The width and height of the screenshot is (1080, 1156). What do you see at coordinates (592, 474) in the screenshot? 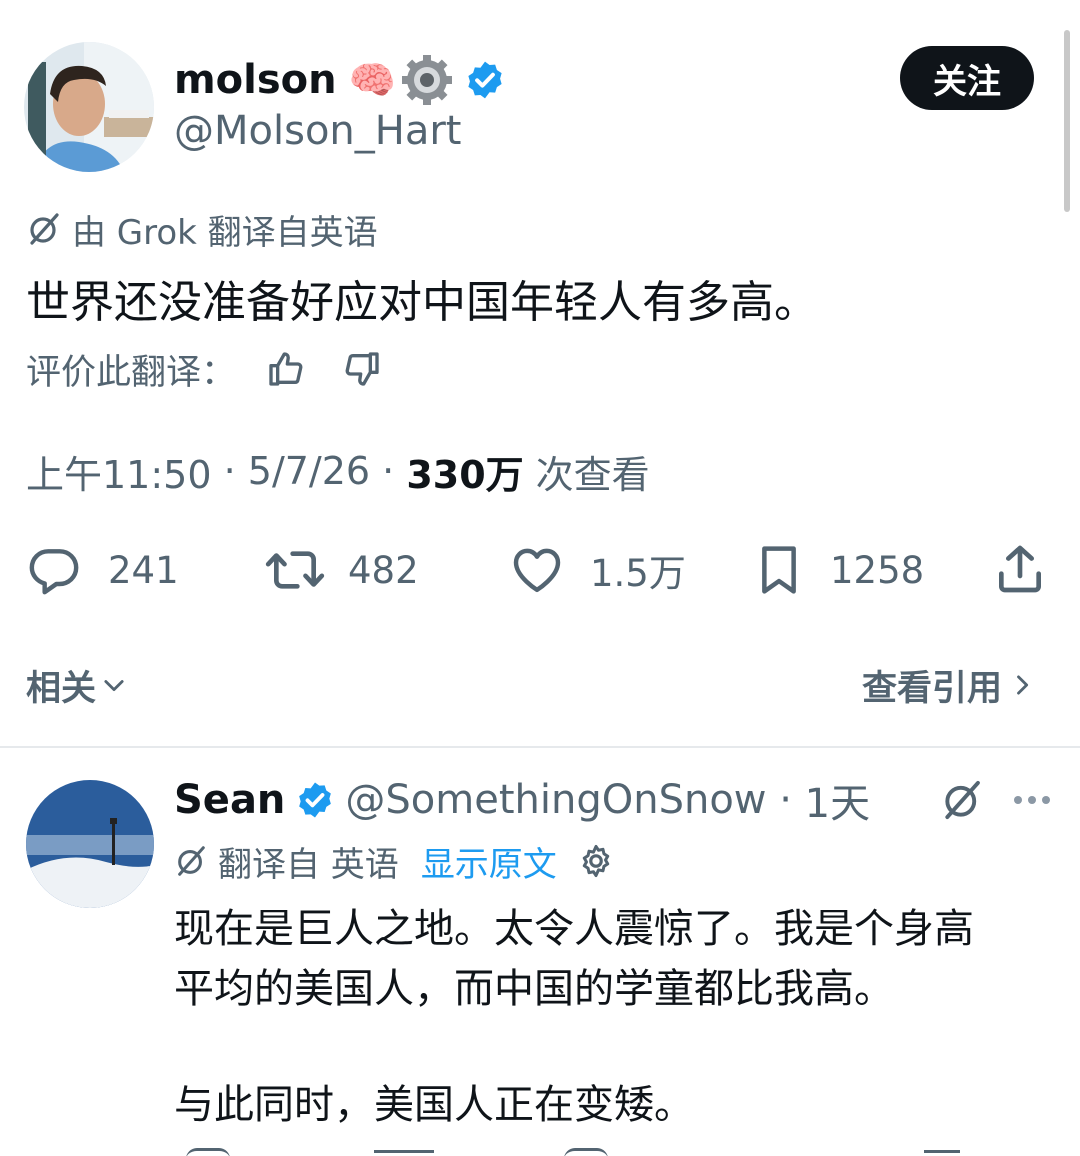
I see `views-label: 次查看` at bounding box center [592, 474].